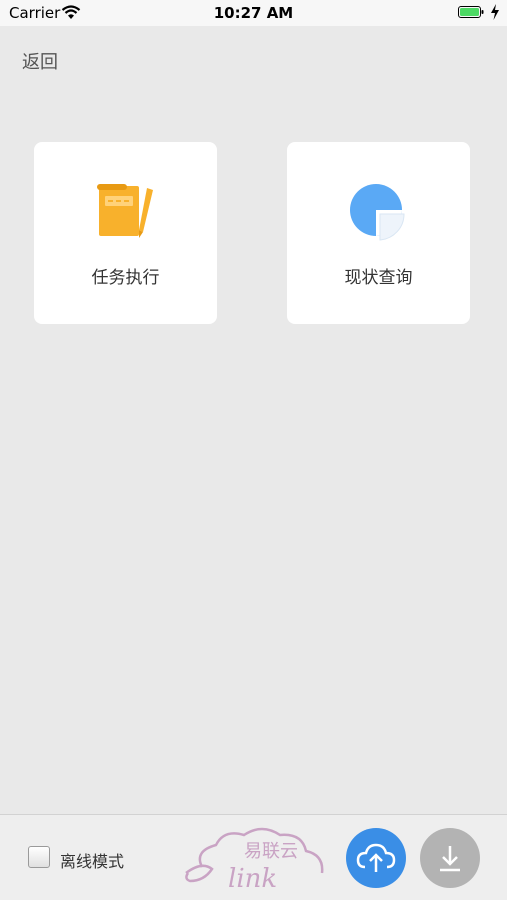 The height and width of the screenshot is (900, 507). I want to click on offline-mode-label: 离线模式, so click(92, 861).